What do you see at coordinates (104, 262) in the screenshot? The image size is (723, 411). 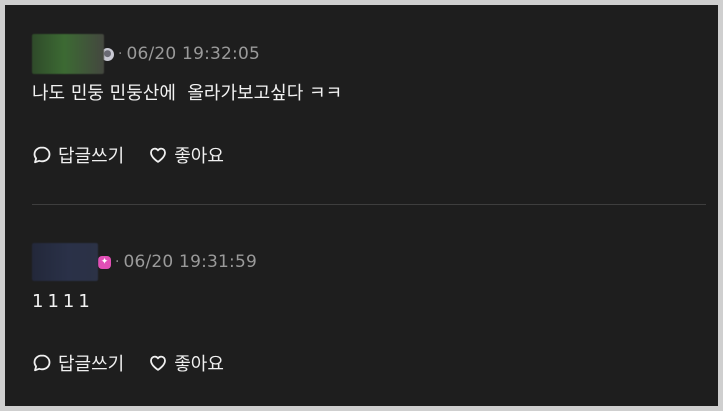 I see `pink-hexagon-badge-icon: ✦` at bounding box center [104, 262].